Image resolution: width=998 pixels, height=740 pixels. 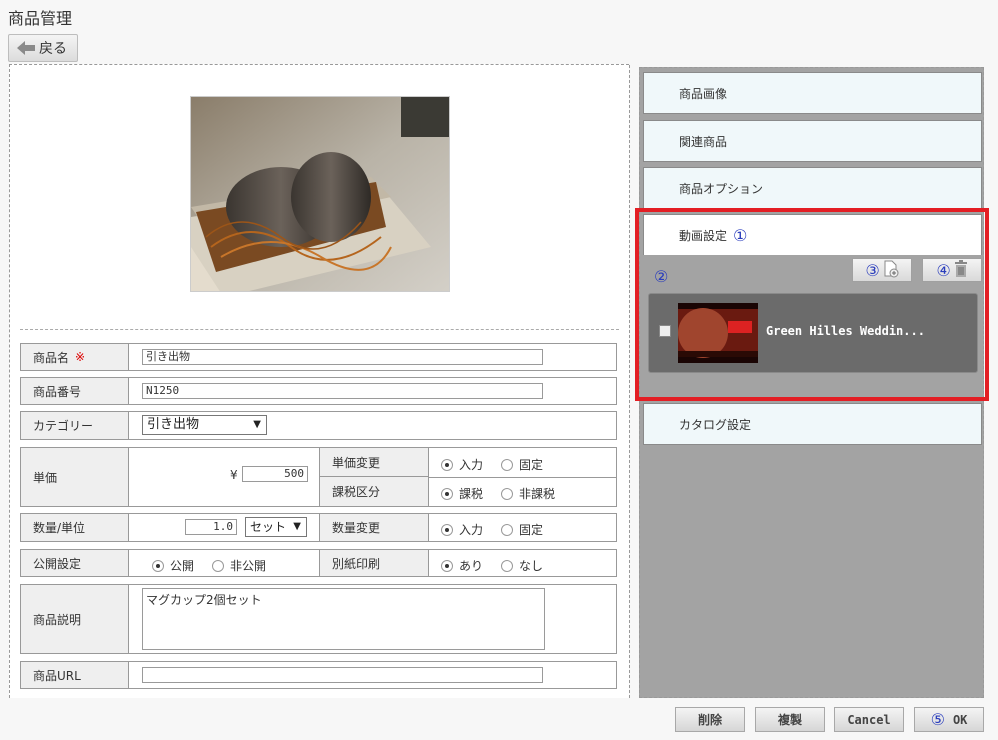 What do you see at coordinates (507, 464) in the screenshot?
I see `radio-price-fixed` at bounding box center [507, 464].